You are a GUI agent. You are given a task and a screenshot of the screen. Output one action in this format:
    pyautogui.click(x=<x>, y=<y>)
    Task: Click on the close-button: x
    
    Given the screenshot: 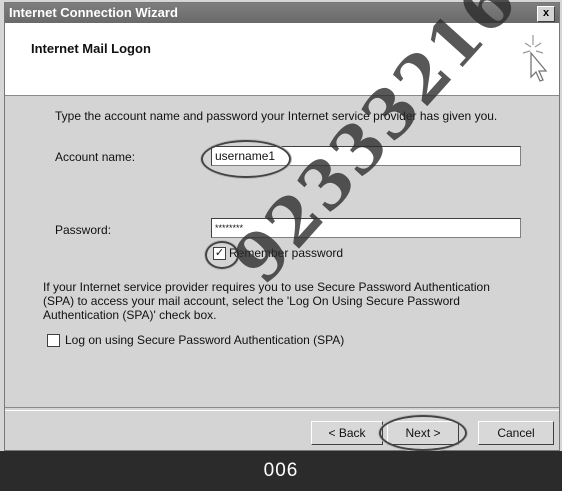 What is the action you would take?
    pyautogui.click(x=546, y=14)
    